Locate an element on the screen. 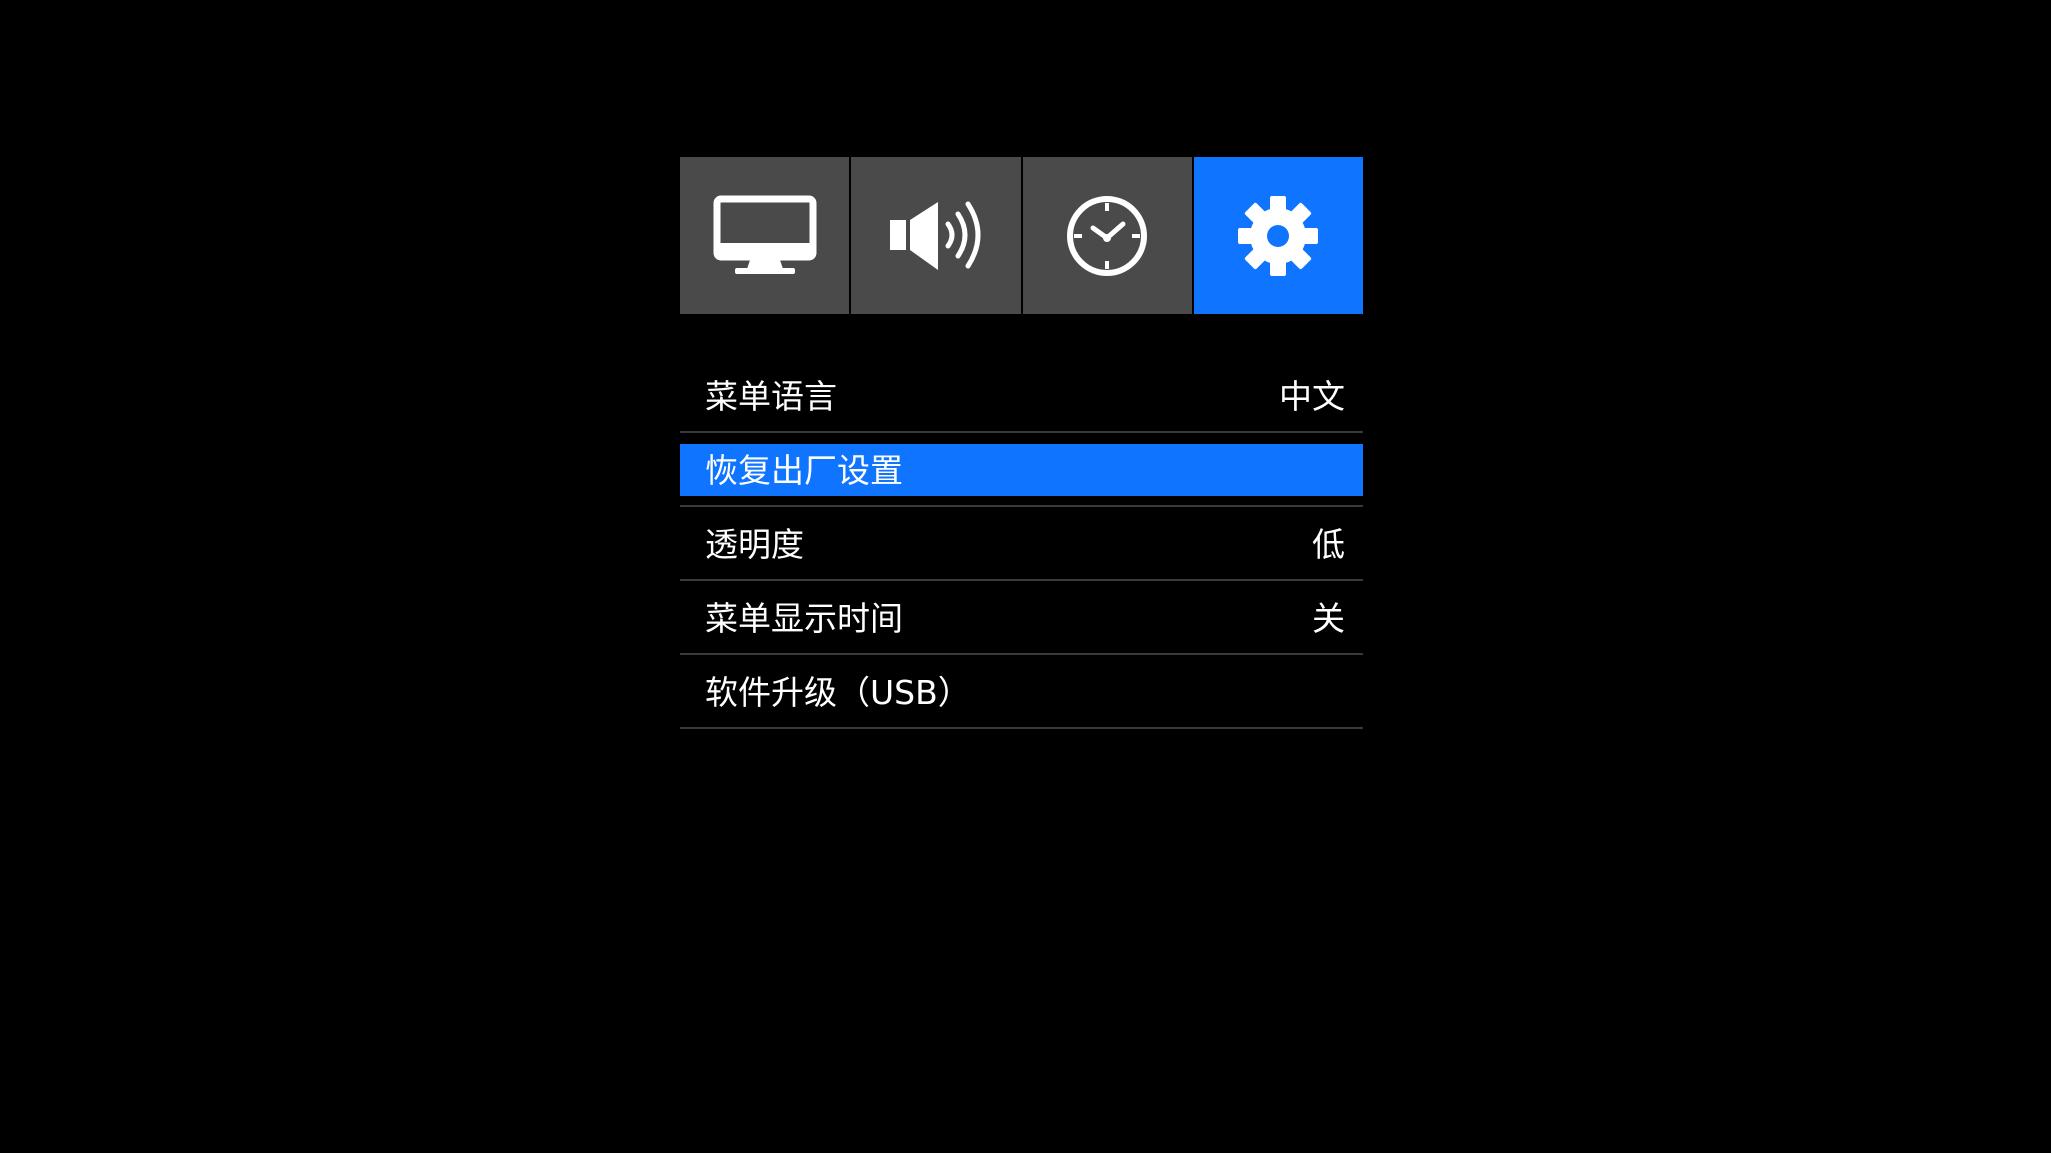 The image size is (2051, 1153). menu-item-label: 菜单语言 is located at coordinates (771, 396).